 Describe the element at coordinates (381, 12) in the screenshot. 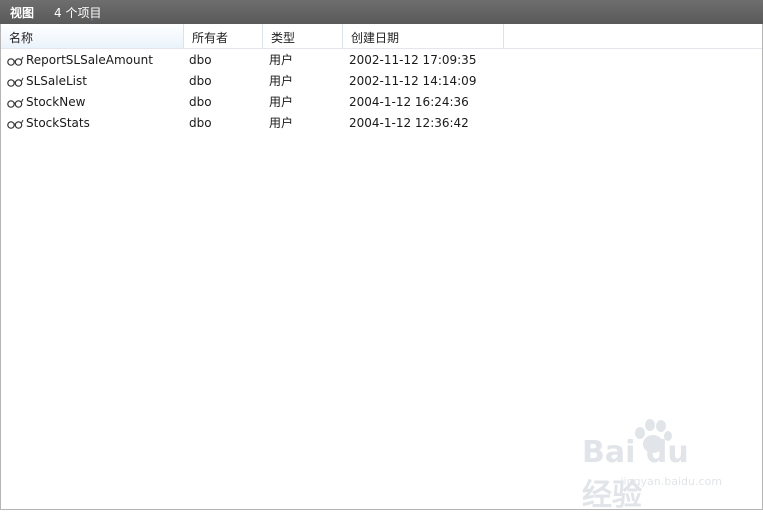

I see `title-bar: 视图 4 个项目` at that location.